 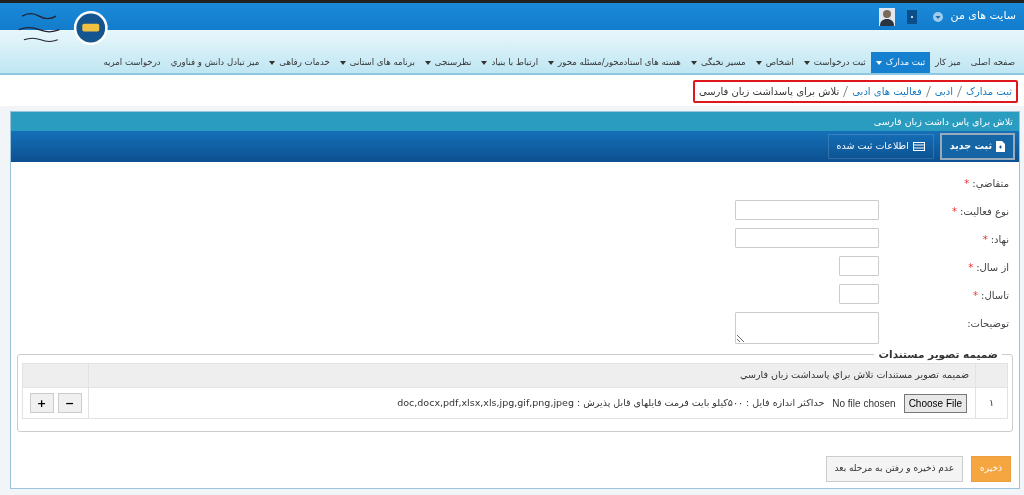 I want to click on list-icon, so click(x=918, y=146).